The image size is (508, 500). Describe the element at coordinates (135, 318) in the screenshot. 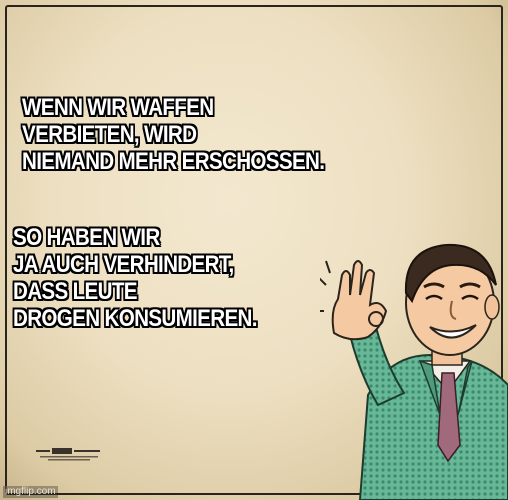

I see `caption-bottom-line: DROGEN KONSUMIEREN.` at that location.